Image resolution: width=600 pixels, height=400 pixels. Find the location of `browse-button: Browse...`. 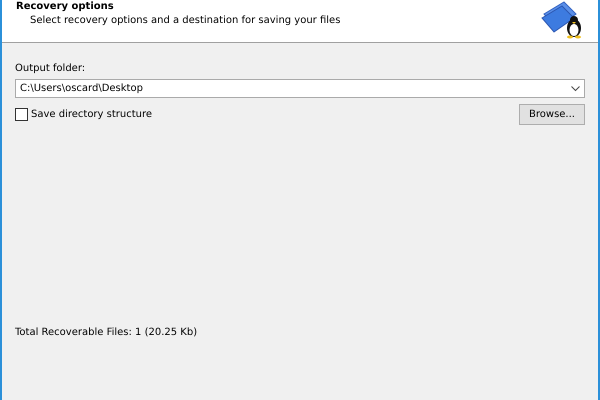

browse-button: Browse... is located at coordinates (552, 114).